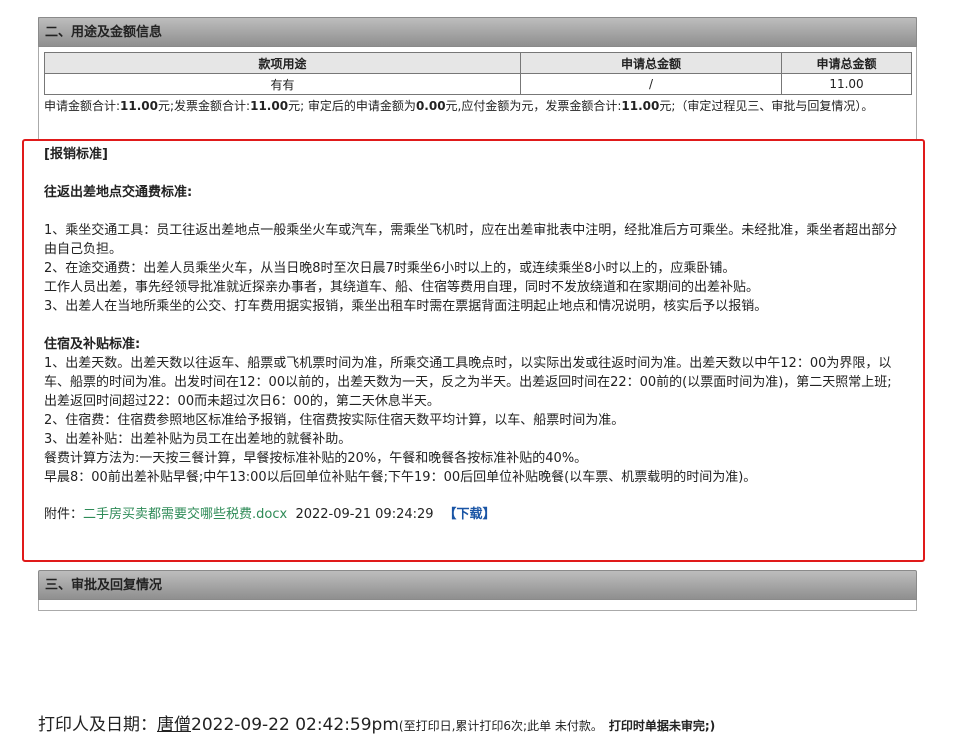 Image resolution: width=954 pixels, height=741 pixels. Describe the element at coordinates (282, 63) in the screenshot. I see `header-usage: 款项用途` at that location.